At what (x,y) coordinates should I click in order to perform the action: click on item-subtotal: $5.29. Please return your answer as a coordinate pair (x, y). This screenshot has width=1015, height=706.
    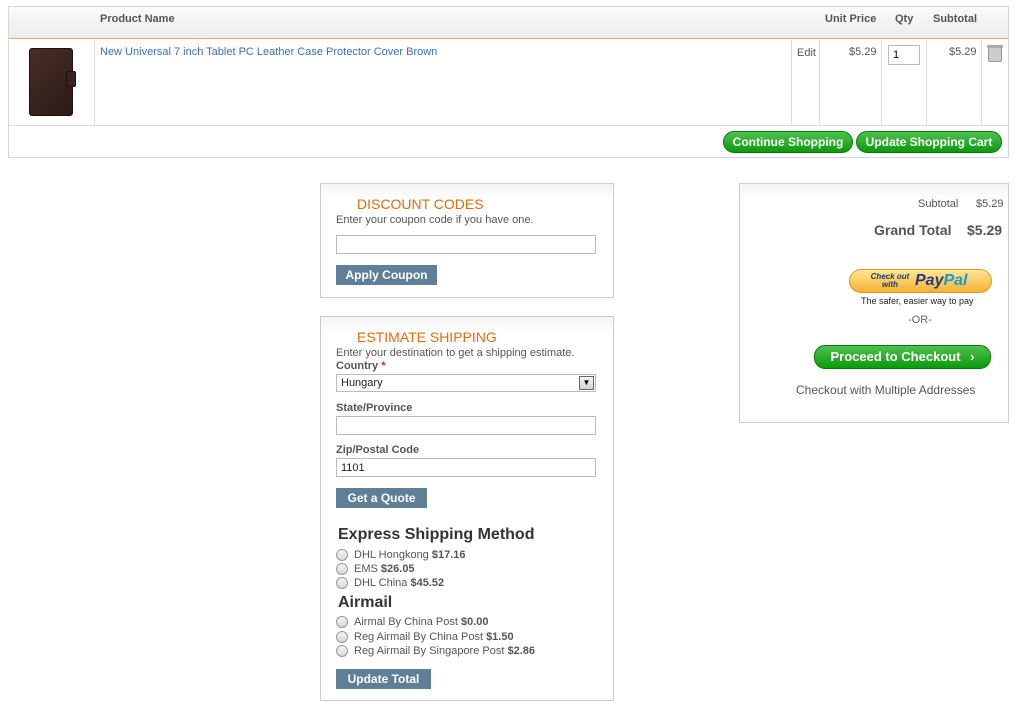
    Looking at the image, I should click on (963, 52).